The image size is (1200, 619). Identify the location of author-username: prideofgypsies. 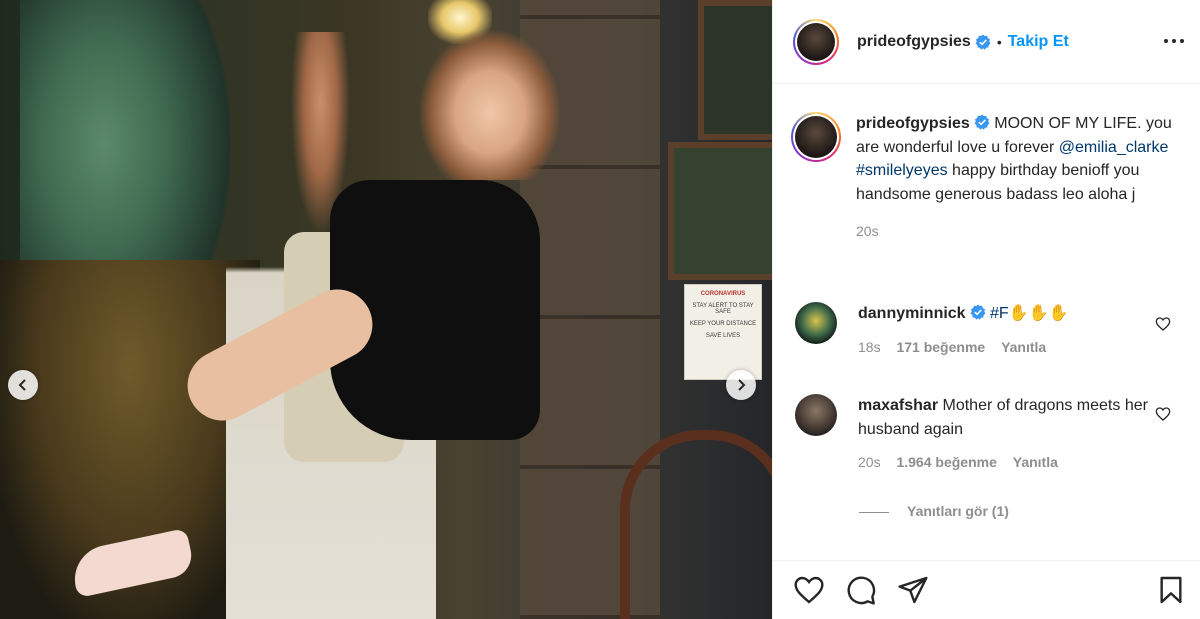
(914, 42).